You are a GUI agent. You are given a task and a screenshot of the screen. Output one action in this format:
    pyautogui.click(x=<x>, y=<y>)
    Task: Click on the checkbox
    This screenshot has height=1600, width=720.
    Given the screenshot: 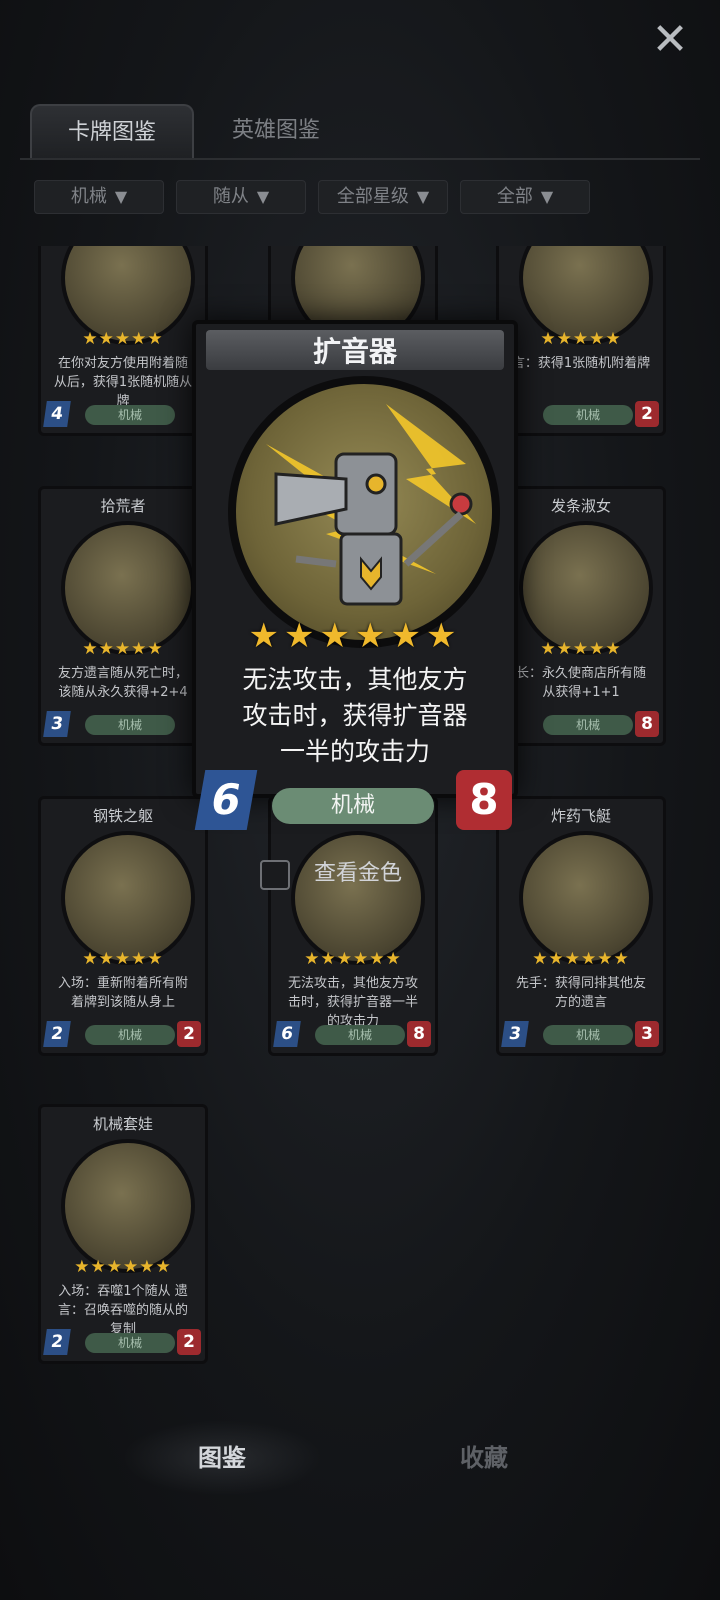 What is the action you would take?
    pyautogui.click(x=275, y=875)
    